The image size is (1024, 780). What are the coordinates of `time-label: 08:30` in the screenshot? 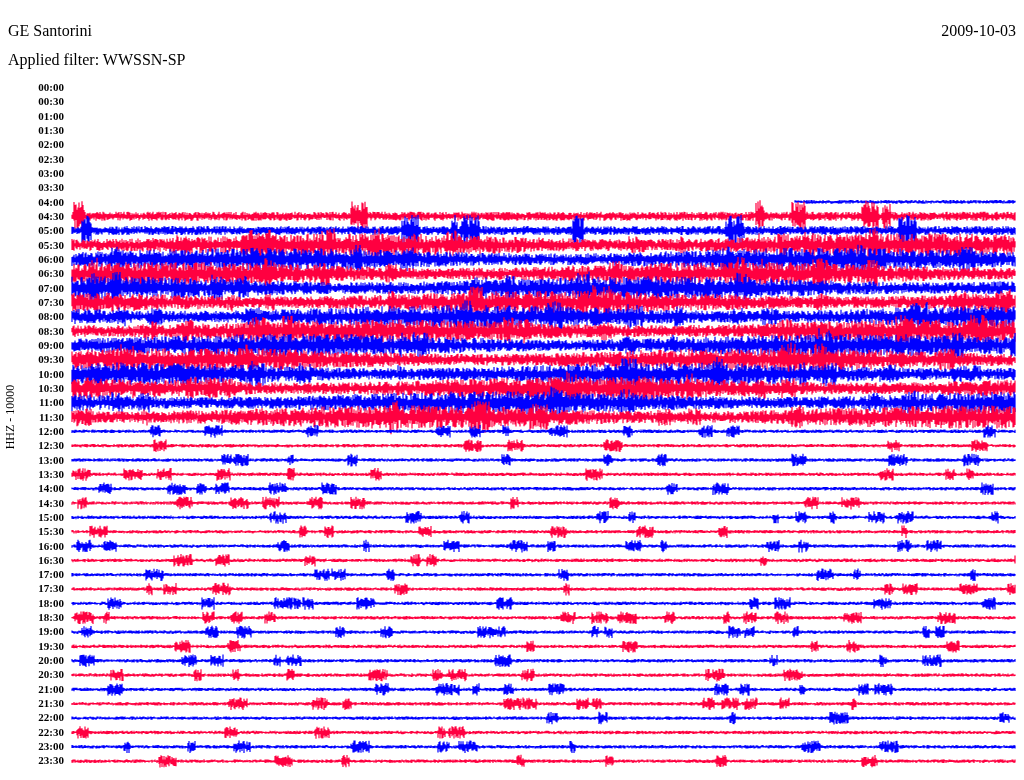 It's located at (50, 330).